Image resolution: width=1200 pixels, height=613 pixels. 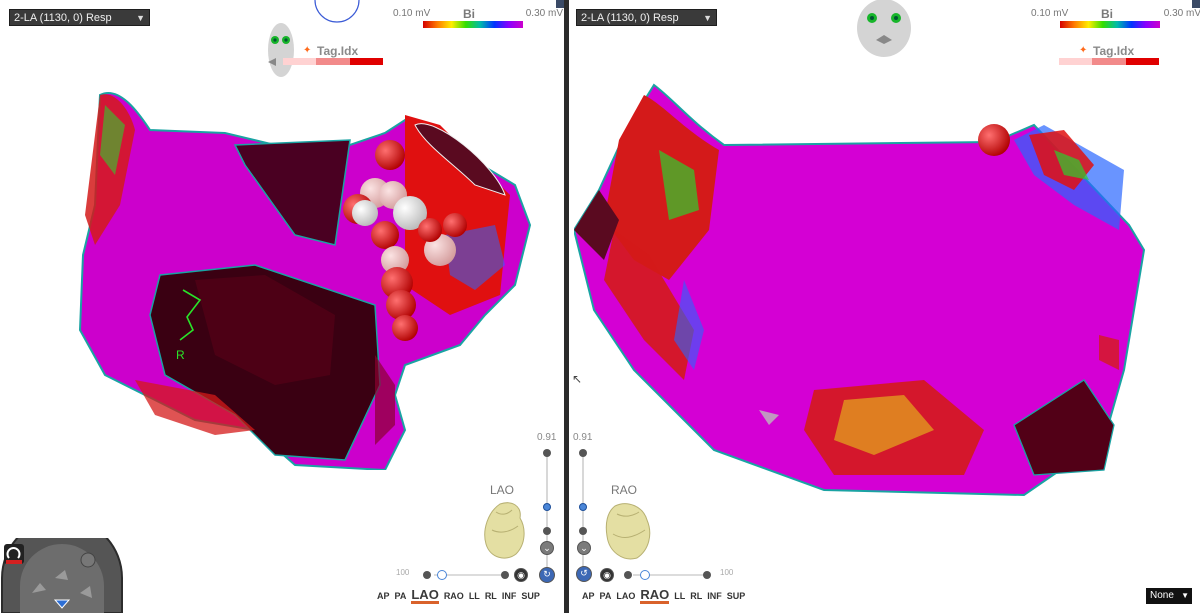 I want to click on cursor-icon: ↖, so click(x=577, y=379).